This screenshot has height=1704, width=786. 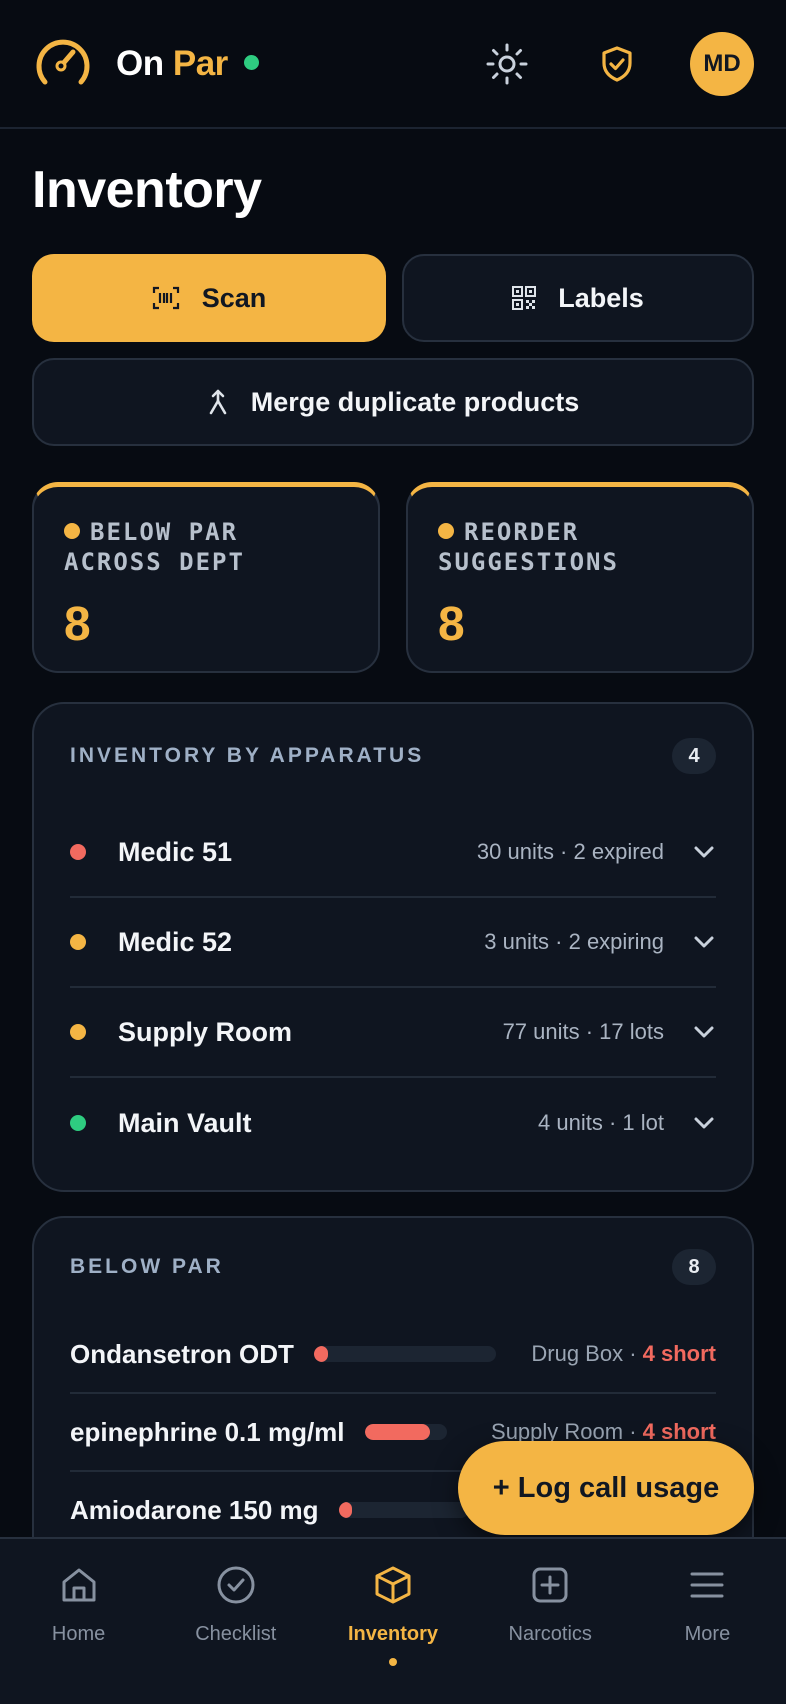 I want to click on apparatus-row-main-vault: Main Vault 4 units · 1 lot, so click(x=393, y=1123).